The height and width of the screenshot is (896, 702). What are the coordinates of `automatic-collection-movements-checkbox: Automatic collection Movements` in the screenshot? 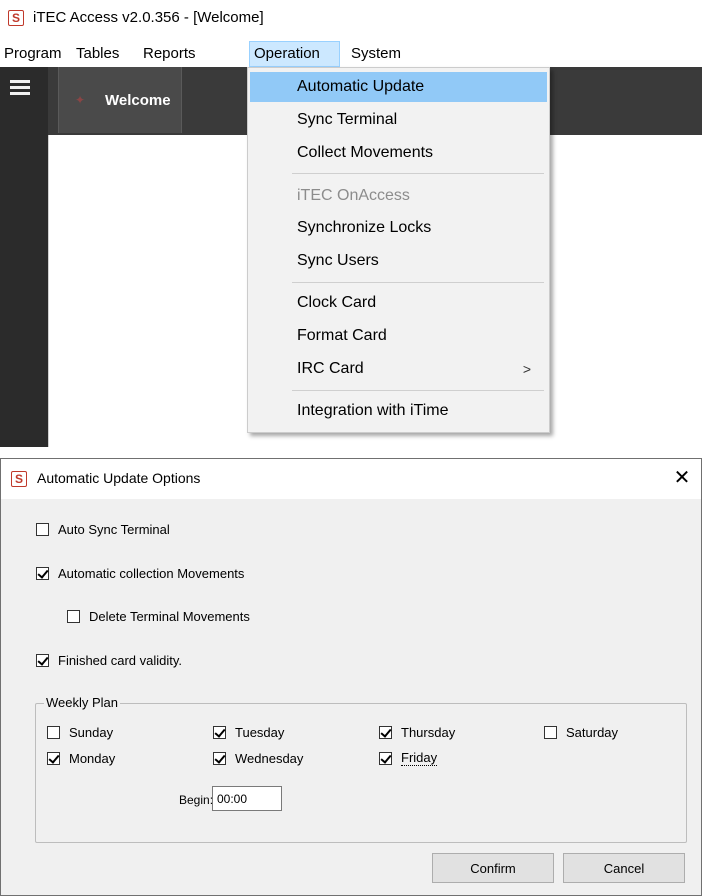 It's located at (140, 573).